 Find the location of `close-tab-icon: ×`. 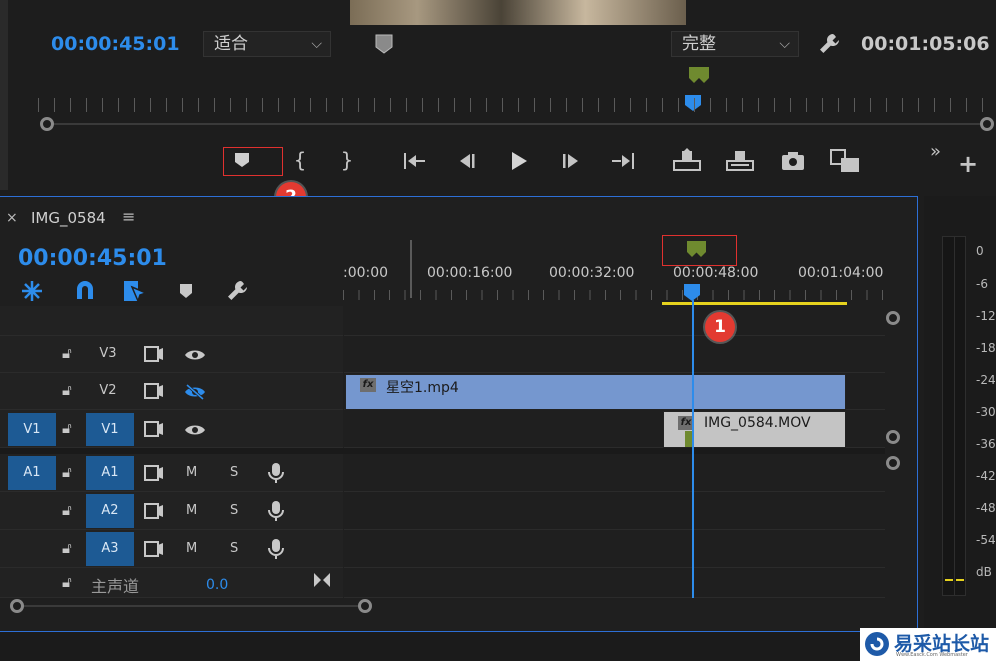

close-tab-icon: × is located at coordinates (12, 218).